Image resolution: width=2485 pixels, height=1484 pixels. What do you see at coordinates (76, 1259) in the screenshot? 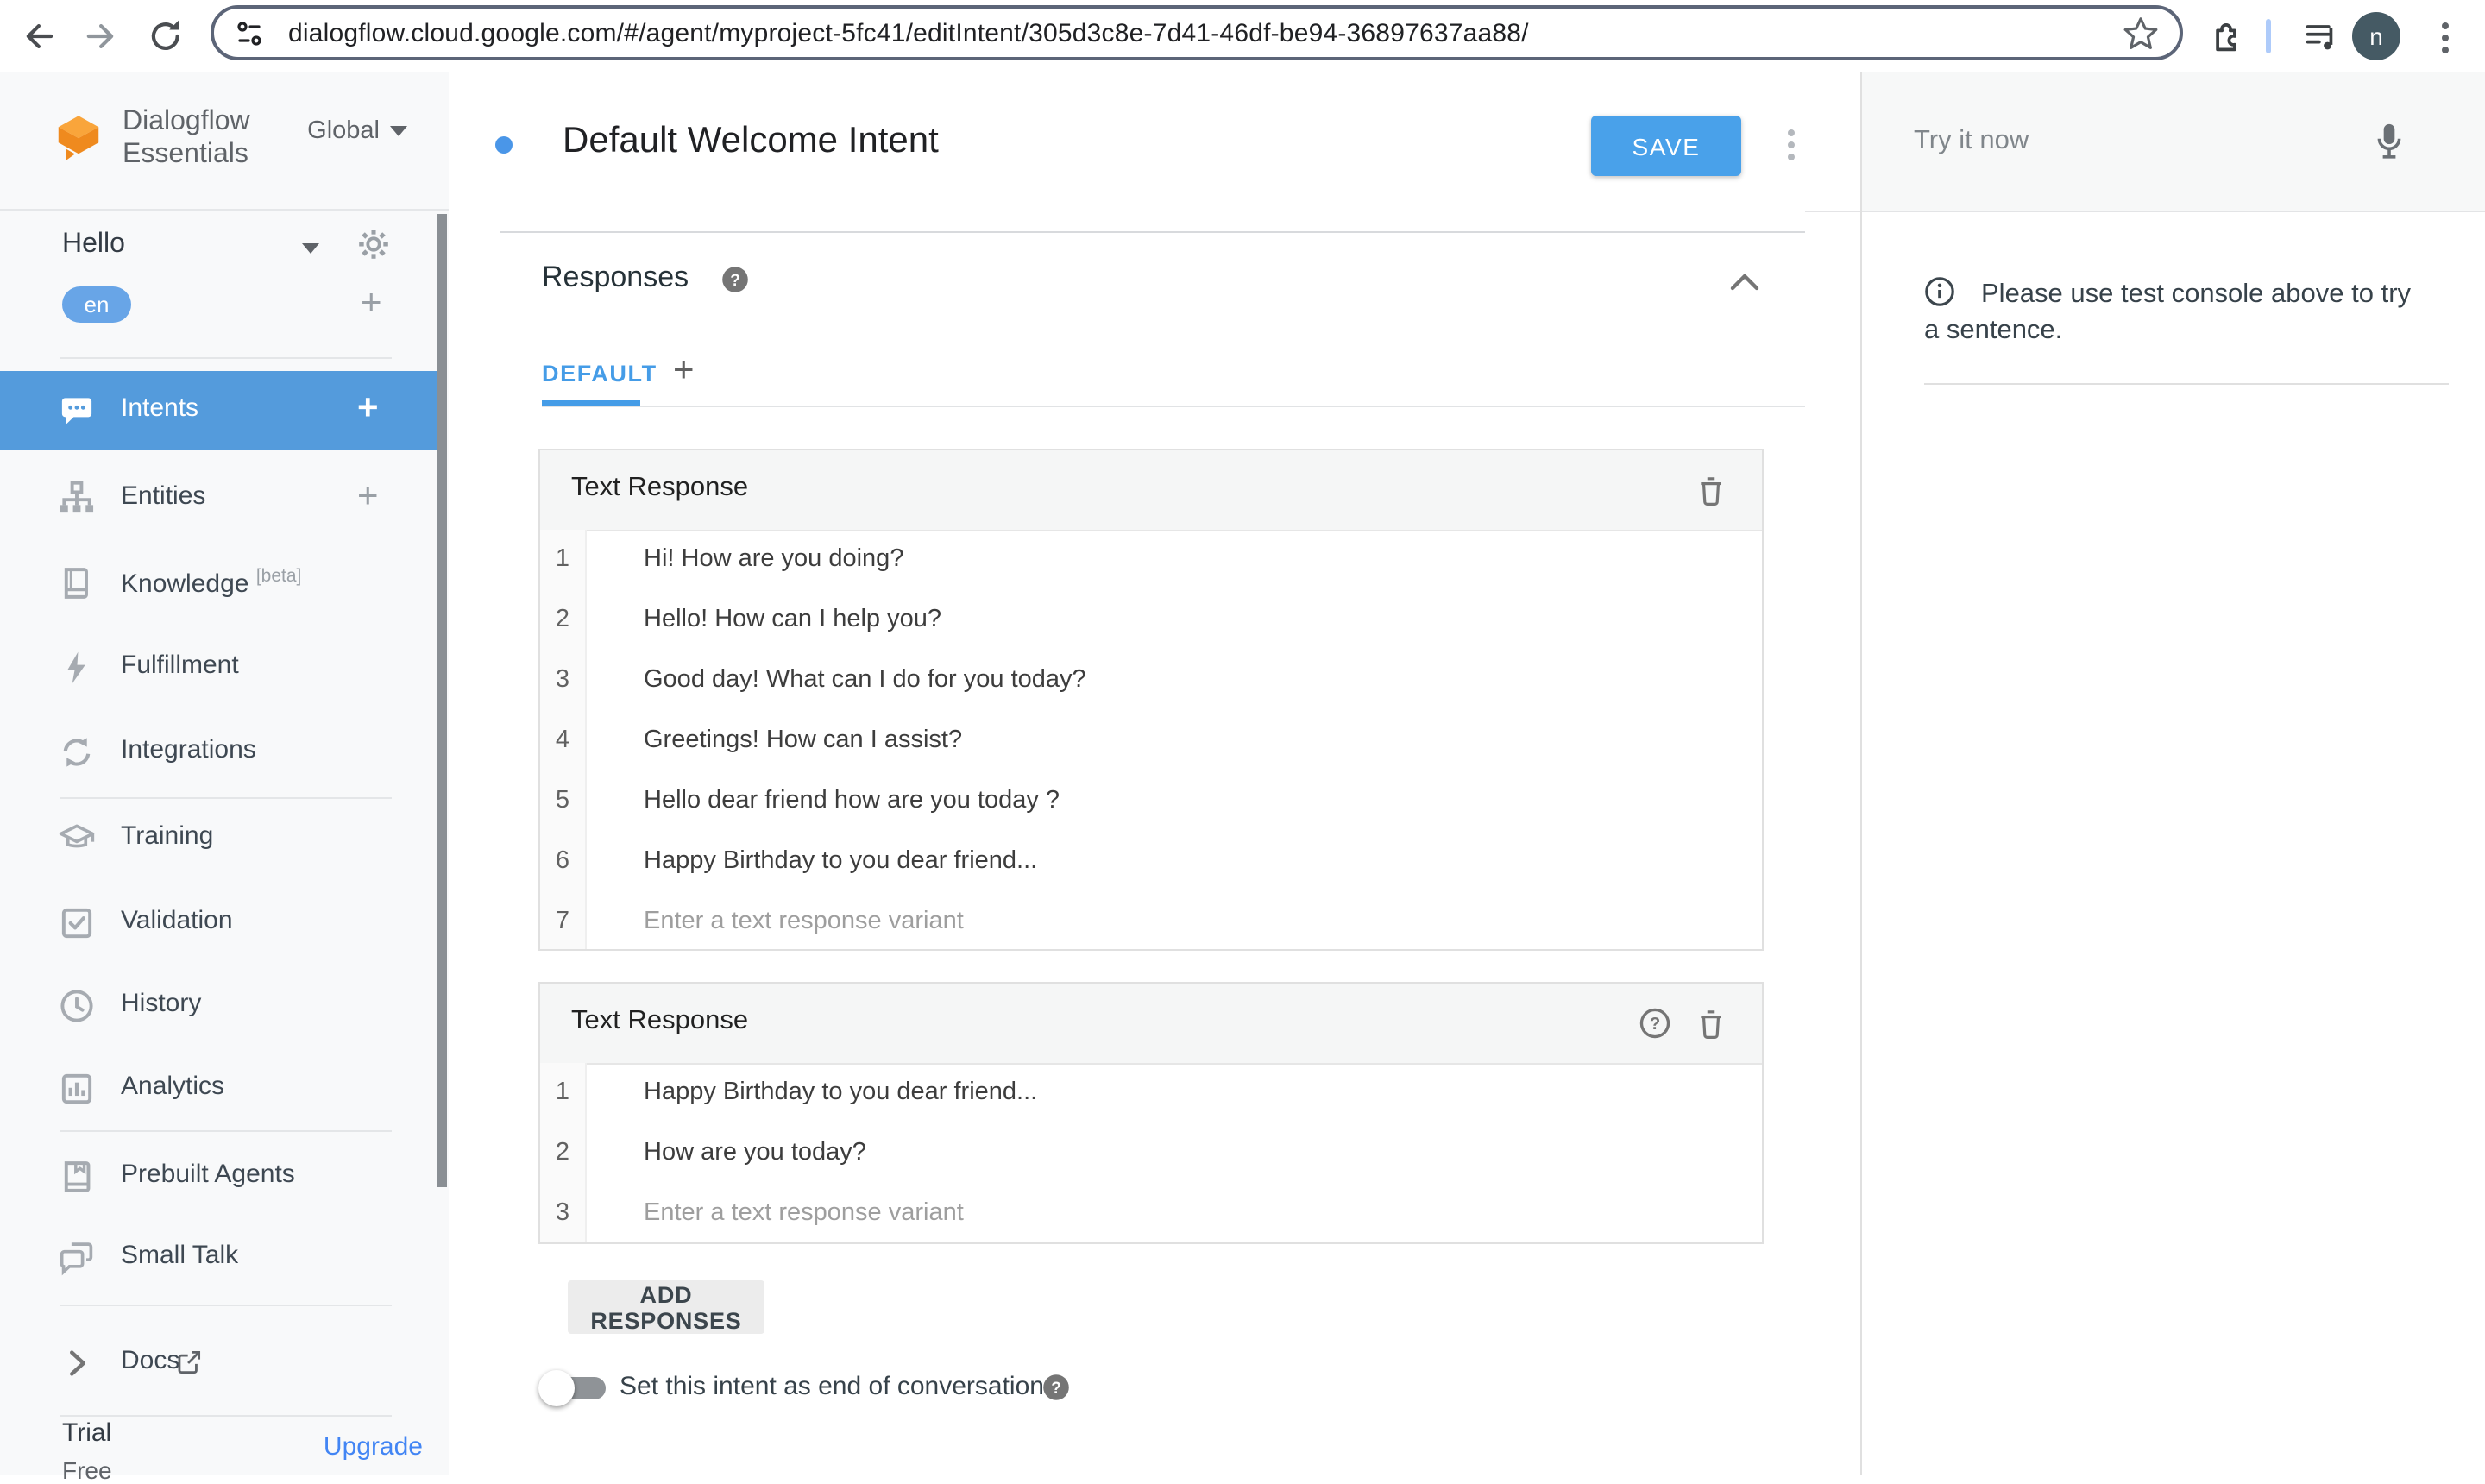
I see `small-talk-icon` at bounding box center [76, 1259].